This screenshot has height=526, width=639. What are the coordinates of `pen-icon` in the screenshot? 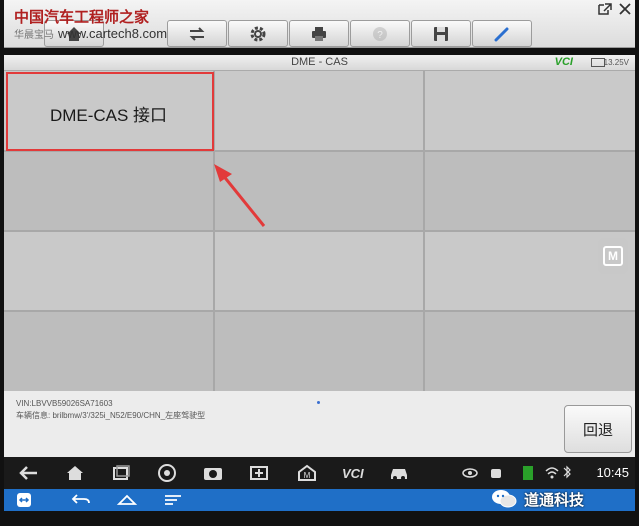 It's located at (501, 34).